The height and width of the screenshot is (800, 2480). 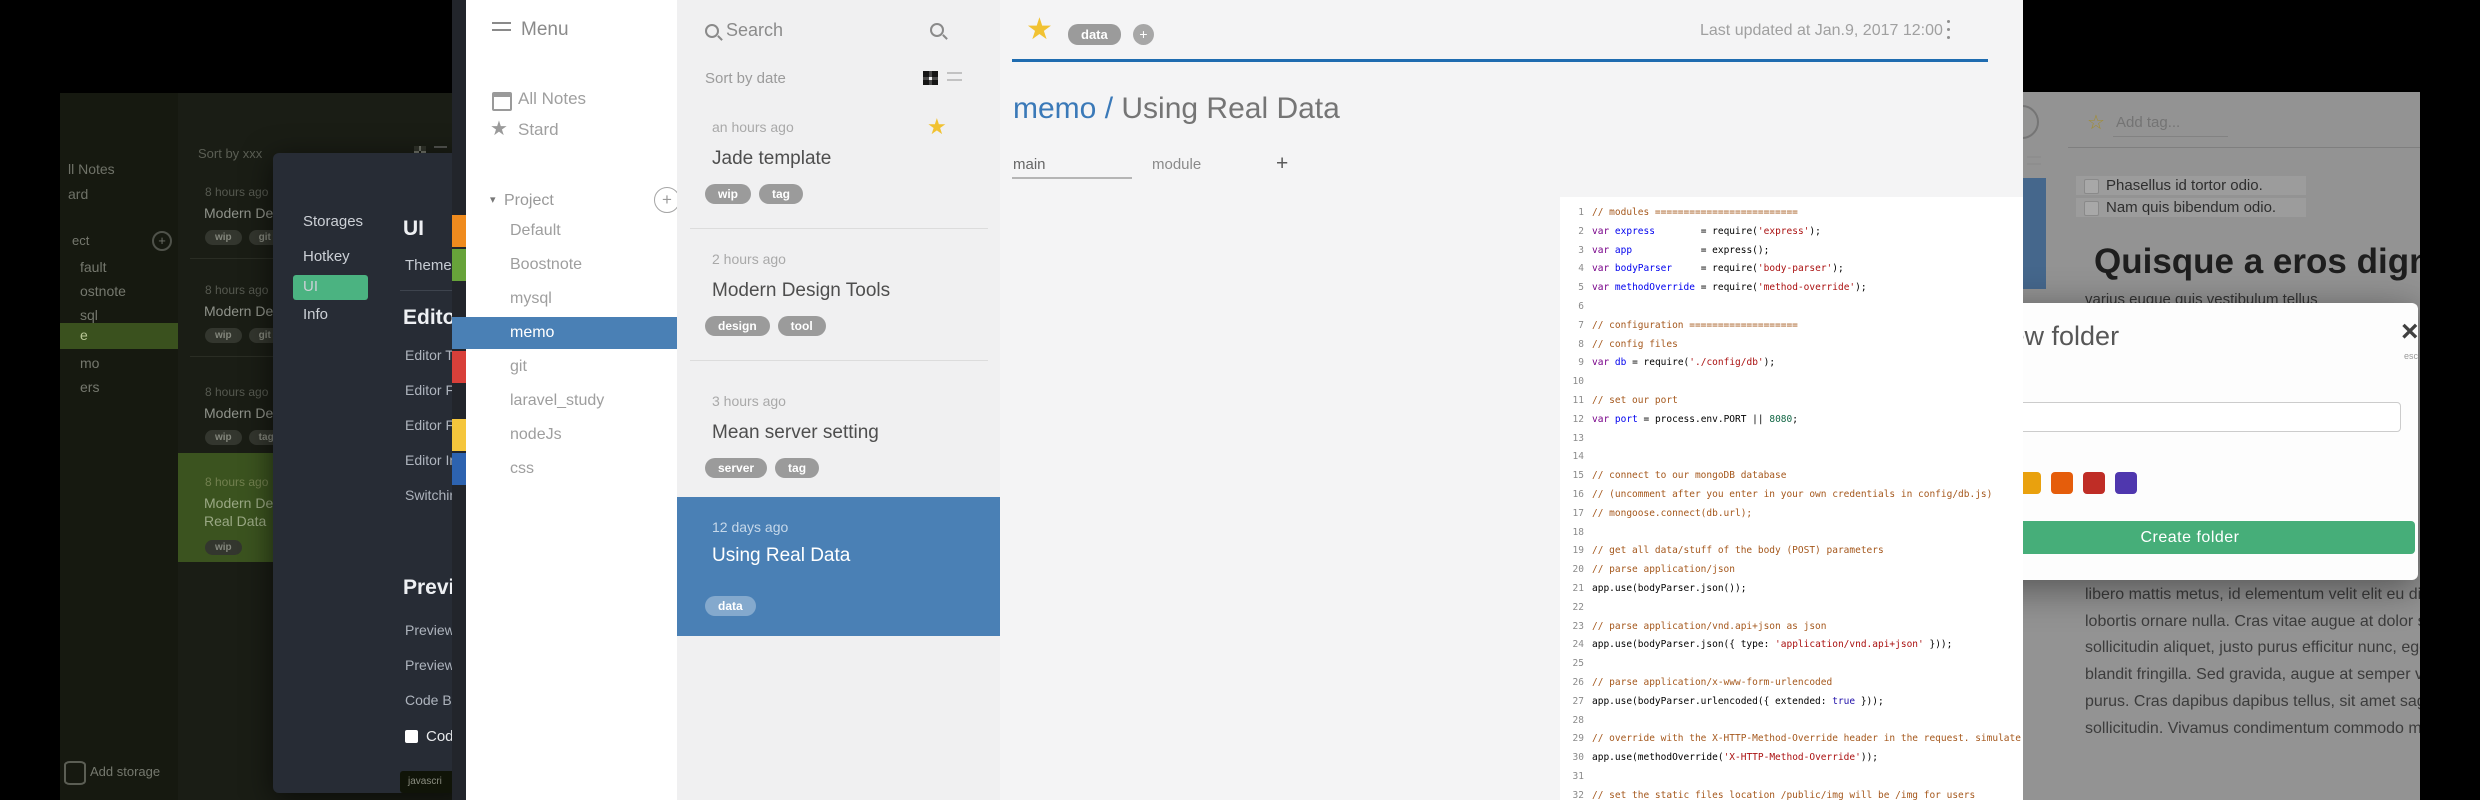 I want to click on tag-pill: design, so click(x=737, y=326).